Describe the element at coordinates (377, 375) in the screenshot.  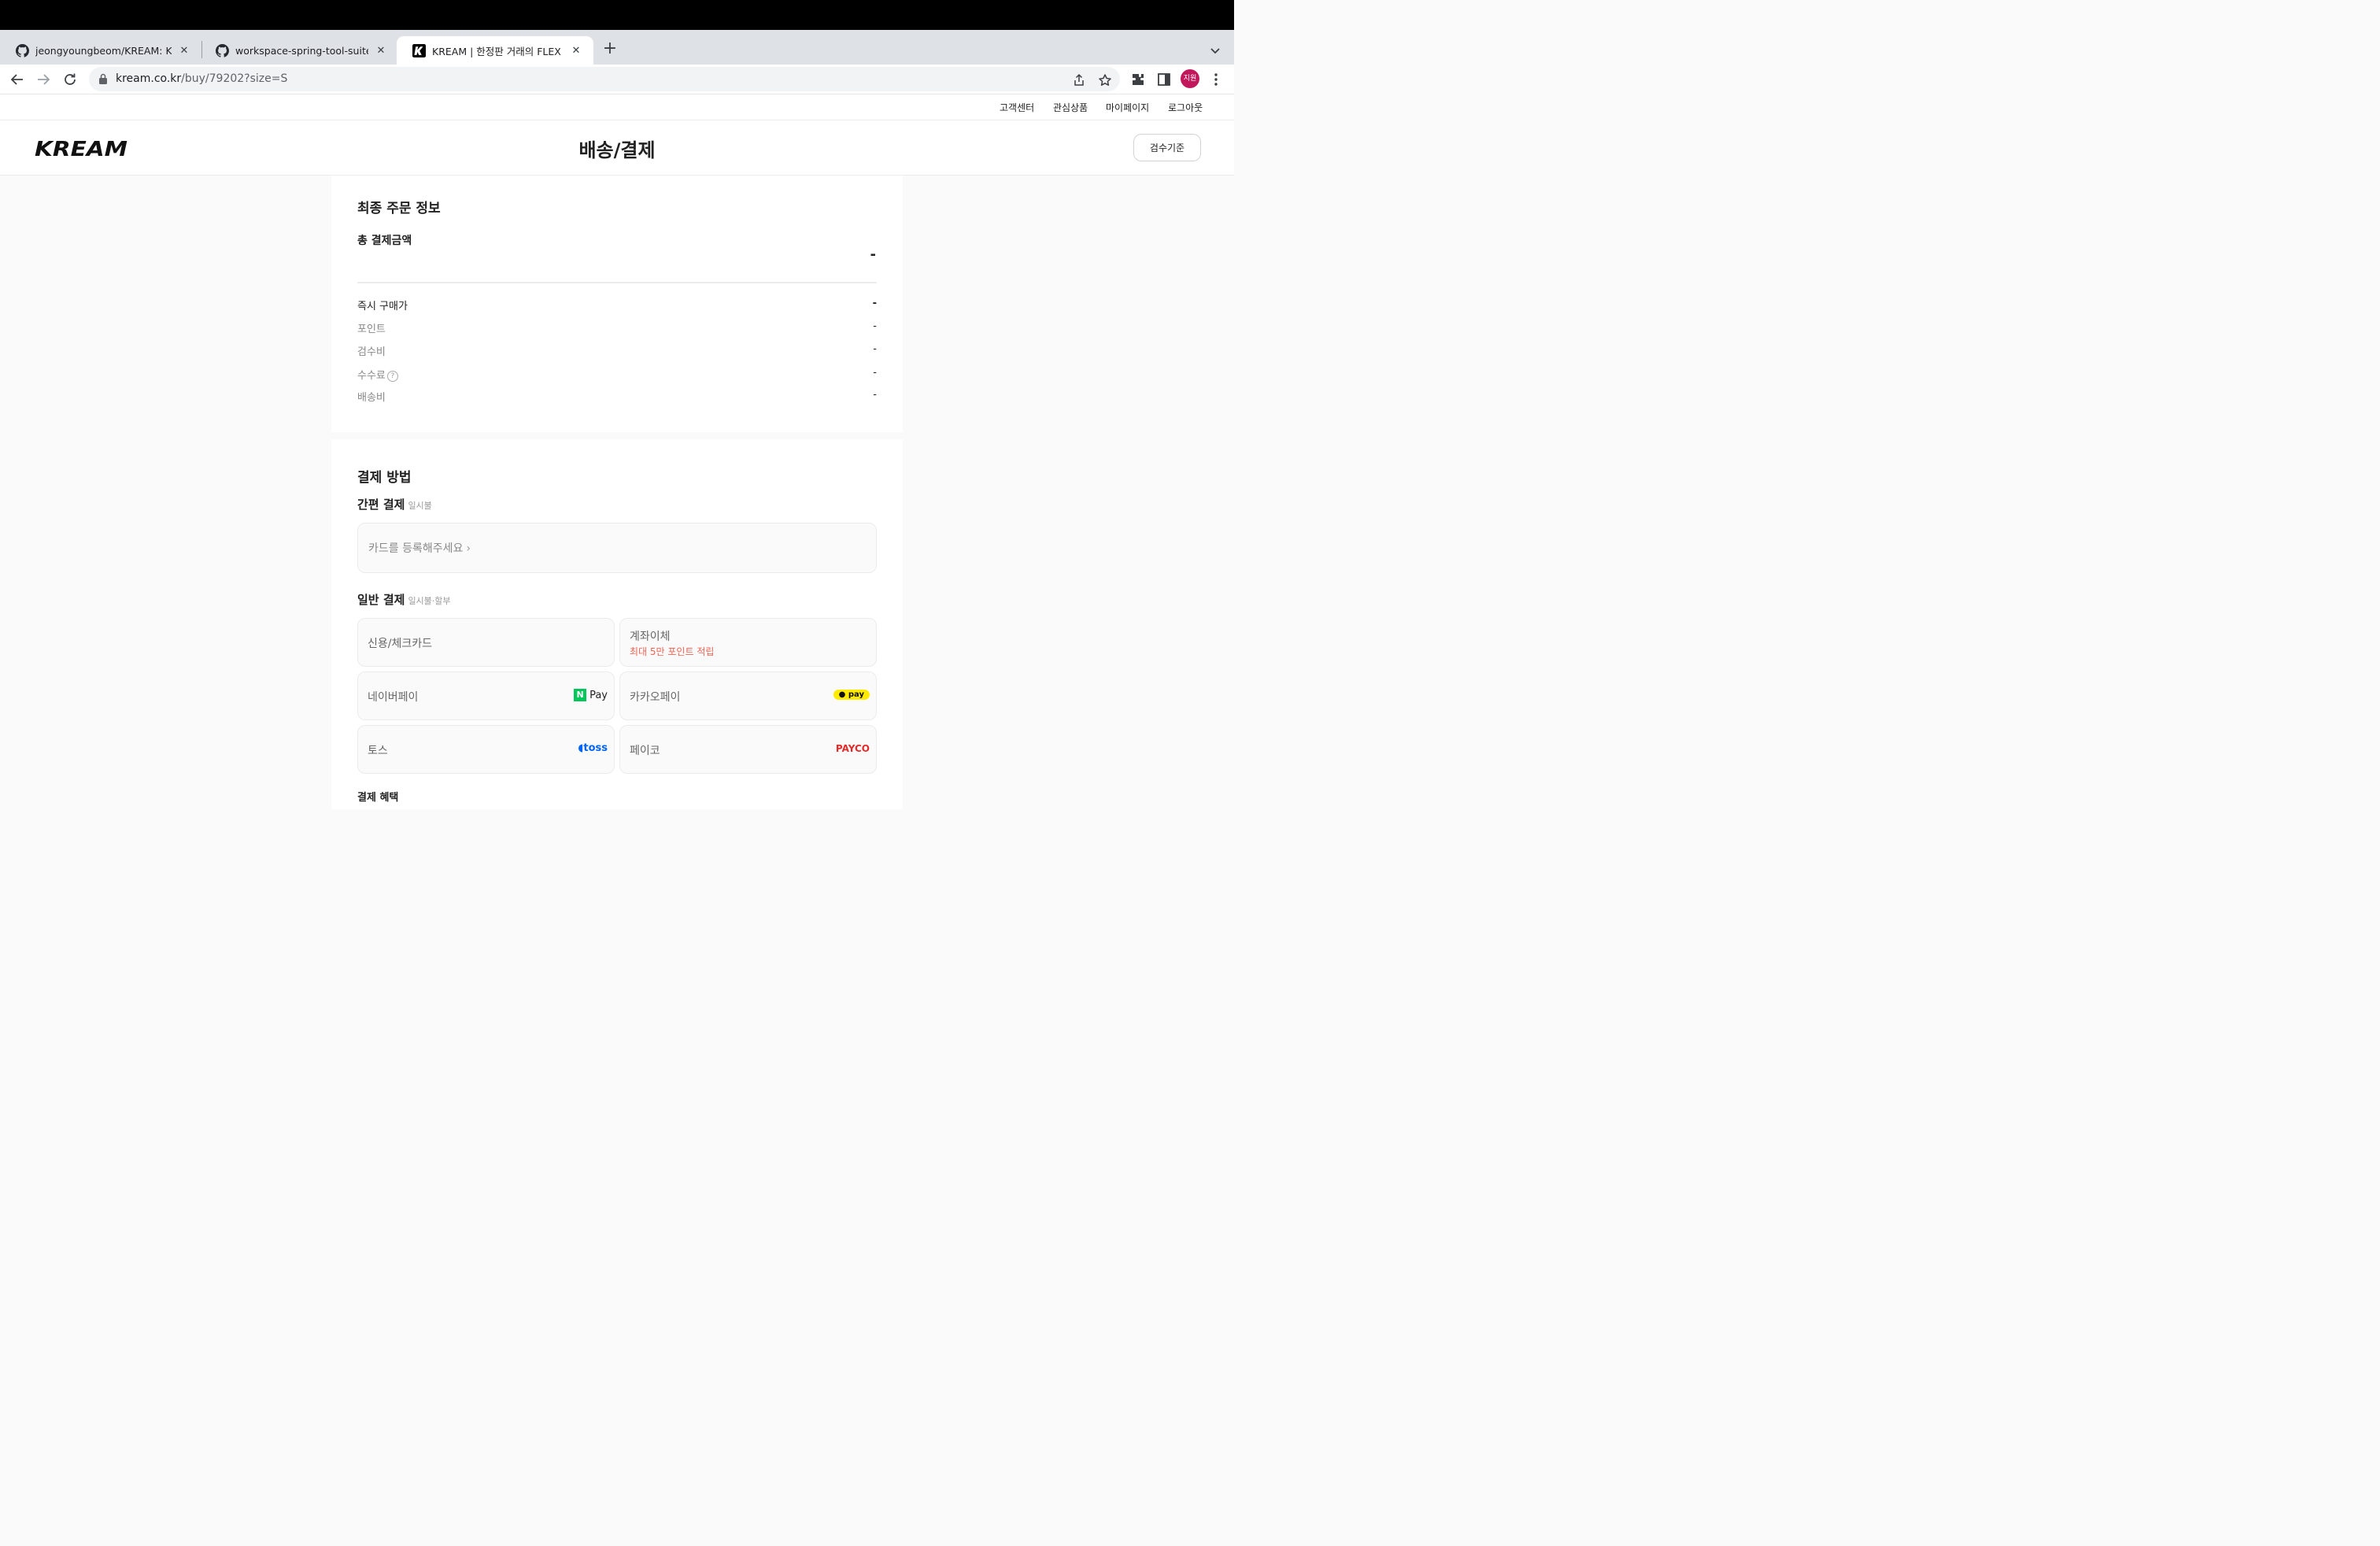
I see `row-label: 수수료?` at that location.